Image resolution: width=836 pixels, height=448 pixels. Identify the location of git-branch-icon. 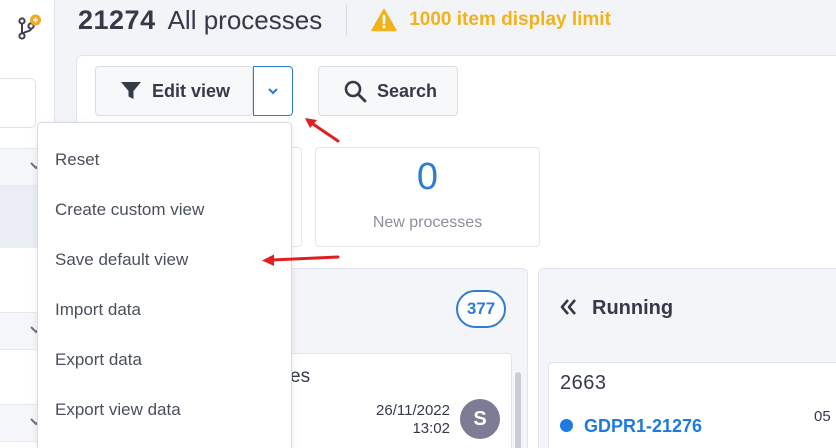
(28, 28).